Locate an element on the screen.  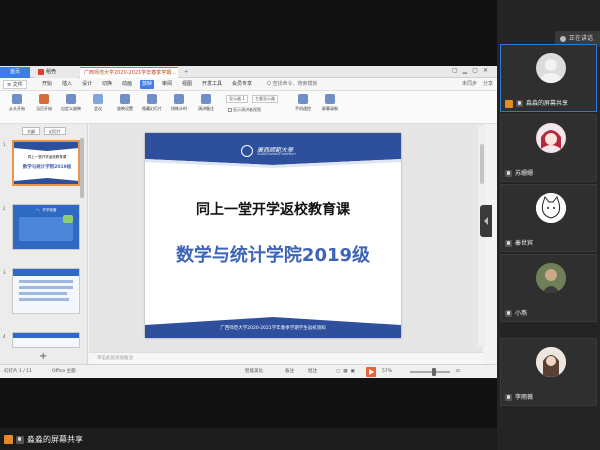
from-current-button: 当页开始 is located at coordinates (44, 106).